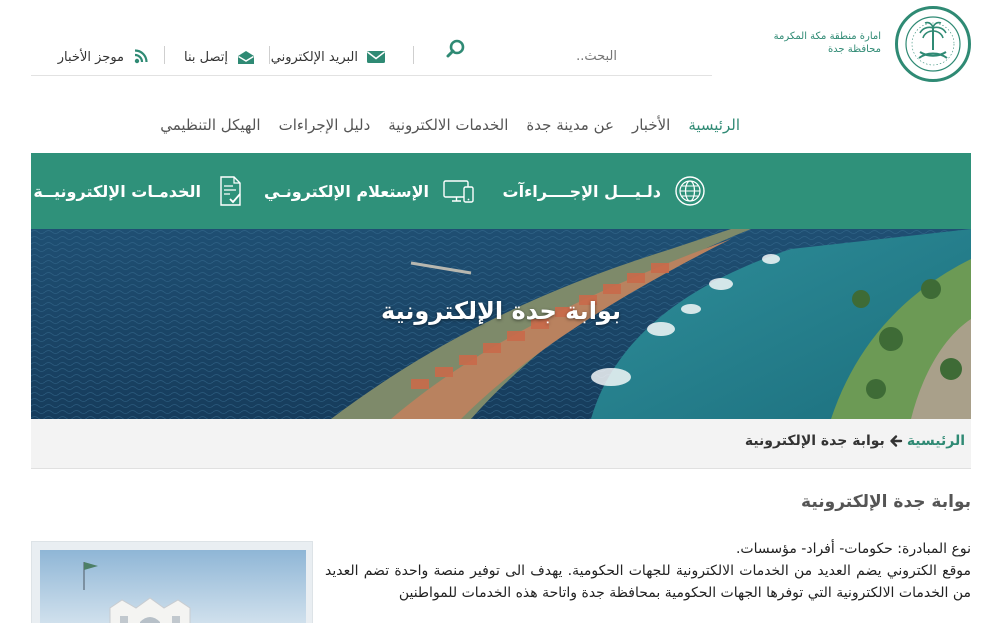 The height and width of the screenshot is (623, 991). What do you see at coordinates (501, 311) in the screenshot?
I see `hero-title: بوابة جدة الإلكترونية` at bounding box center [501, 311].